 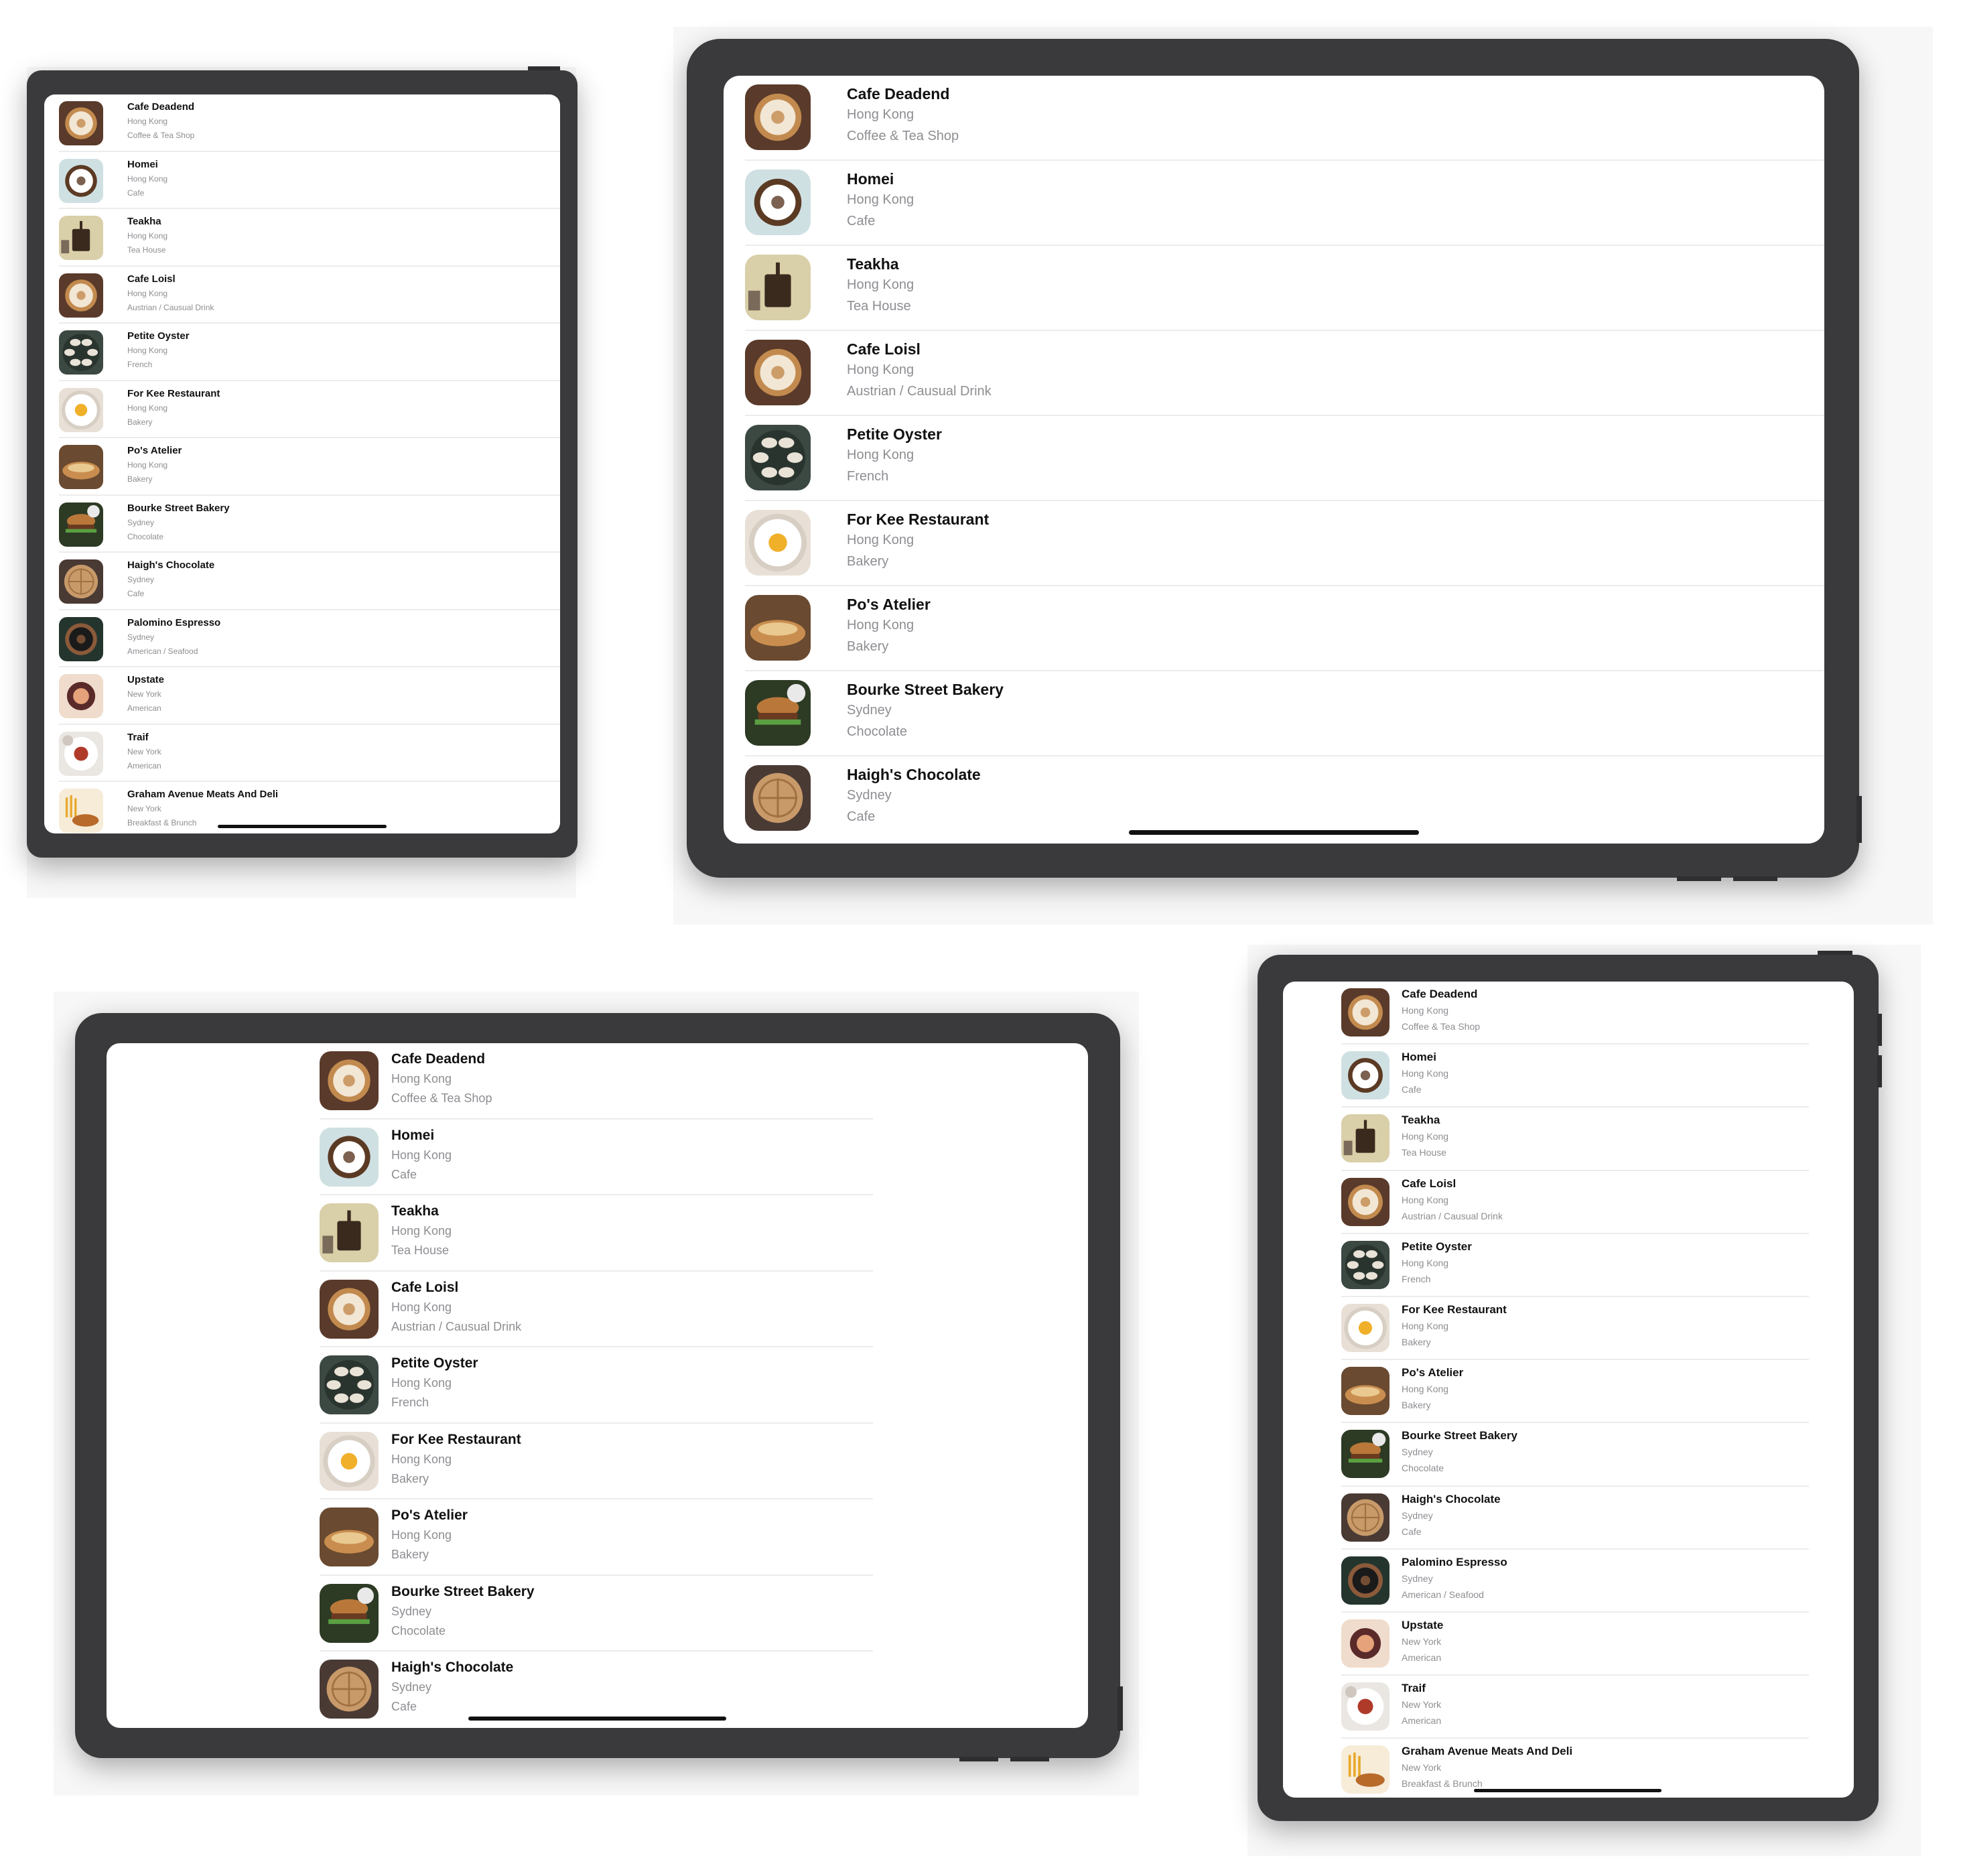 I want to click on restaurant-name: Graham Avenue Meats And Deli, so click(x=203, y=795).